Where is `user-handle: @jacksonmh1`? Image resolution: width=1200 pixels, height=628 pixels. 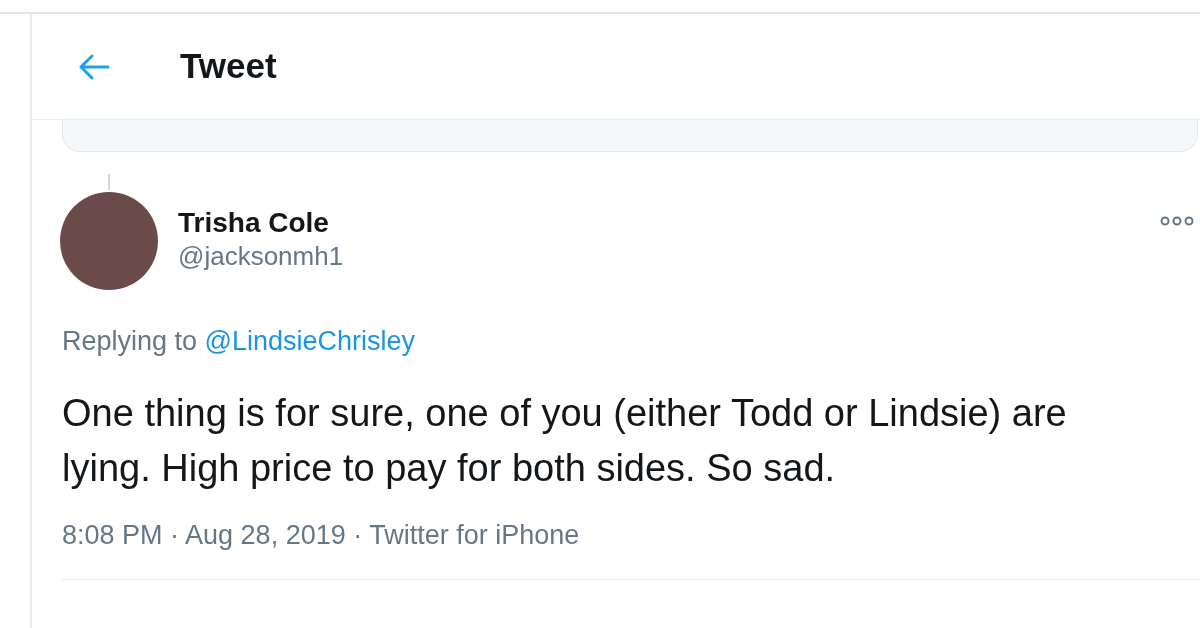 user-handle: @jacksonmh1 is located at coordinates (261, 256).